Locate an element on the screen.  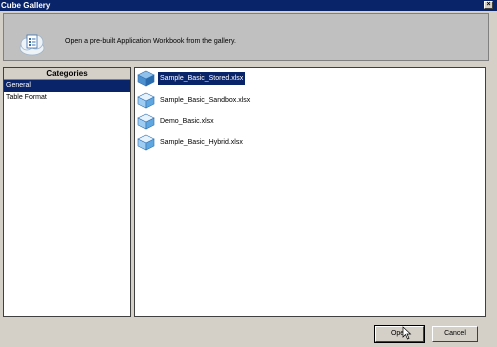
file-label: Demo_Basic.xlsx is located at coordinates (187, 121).